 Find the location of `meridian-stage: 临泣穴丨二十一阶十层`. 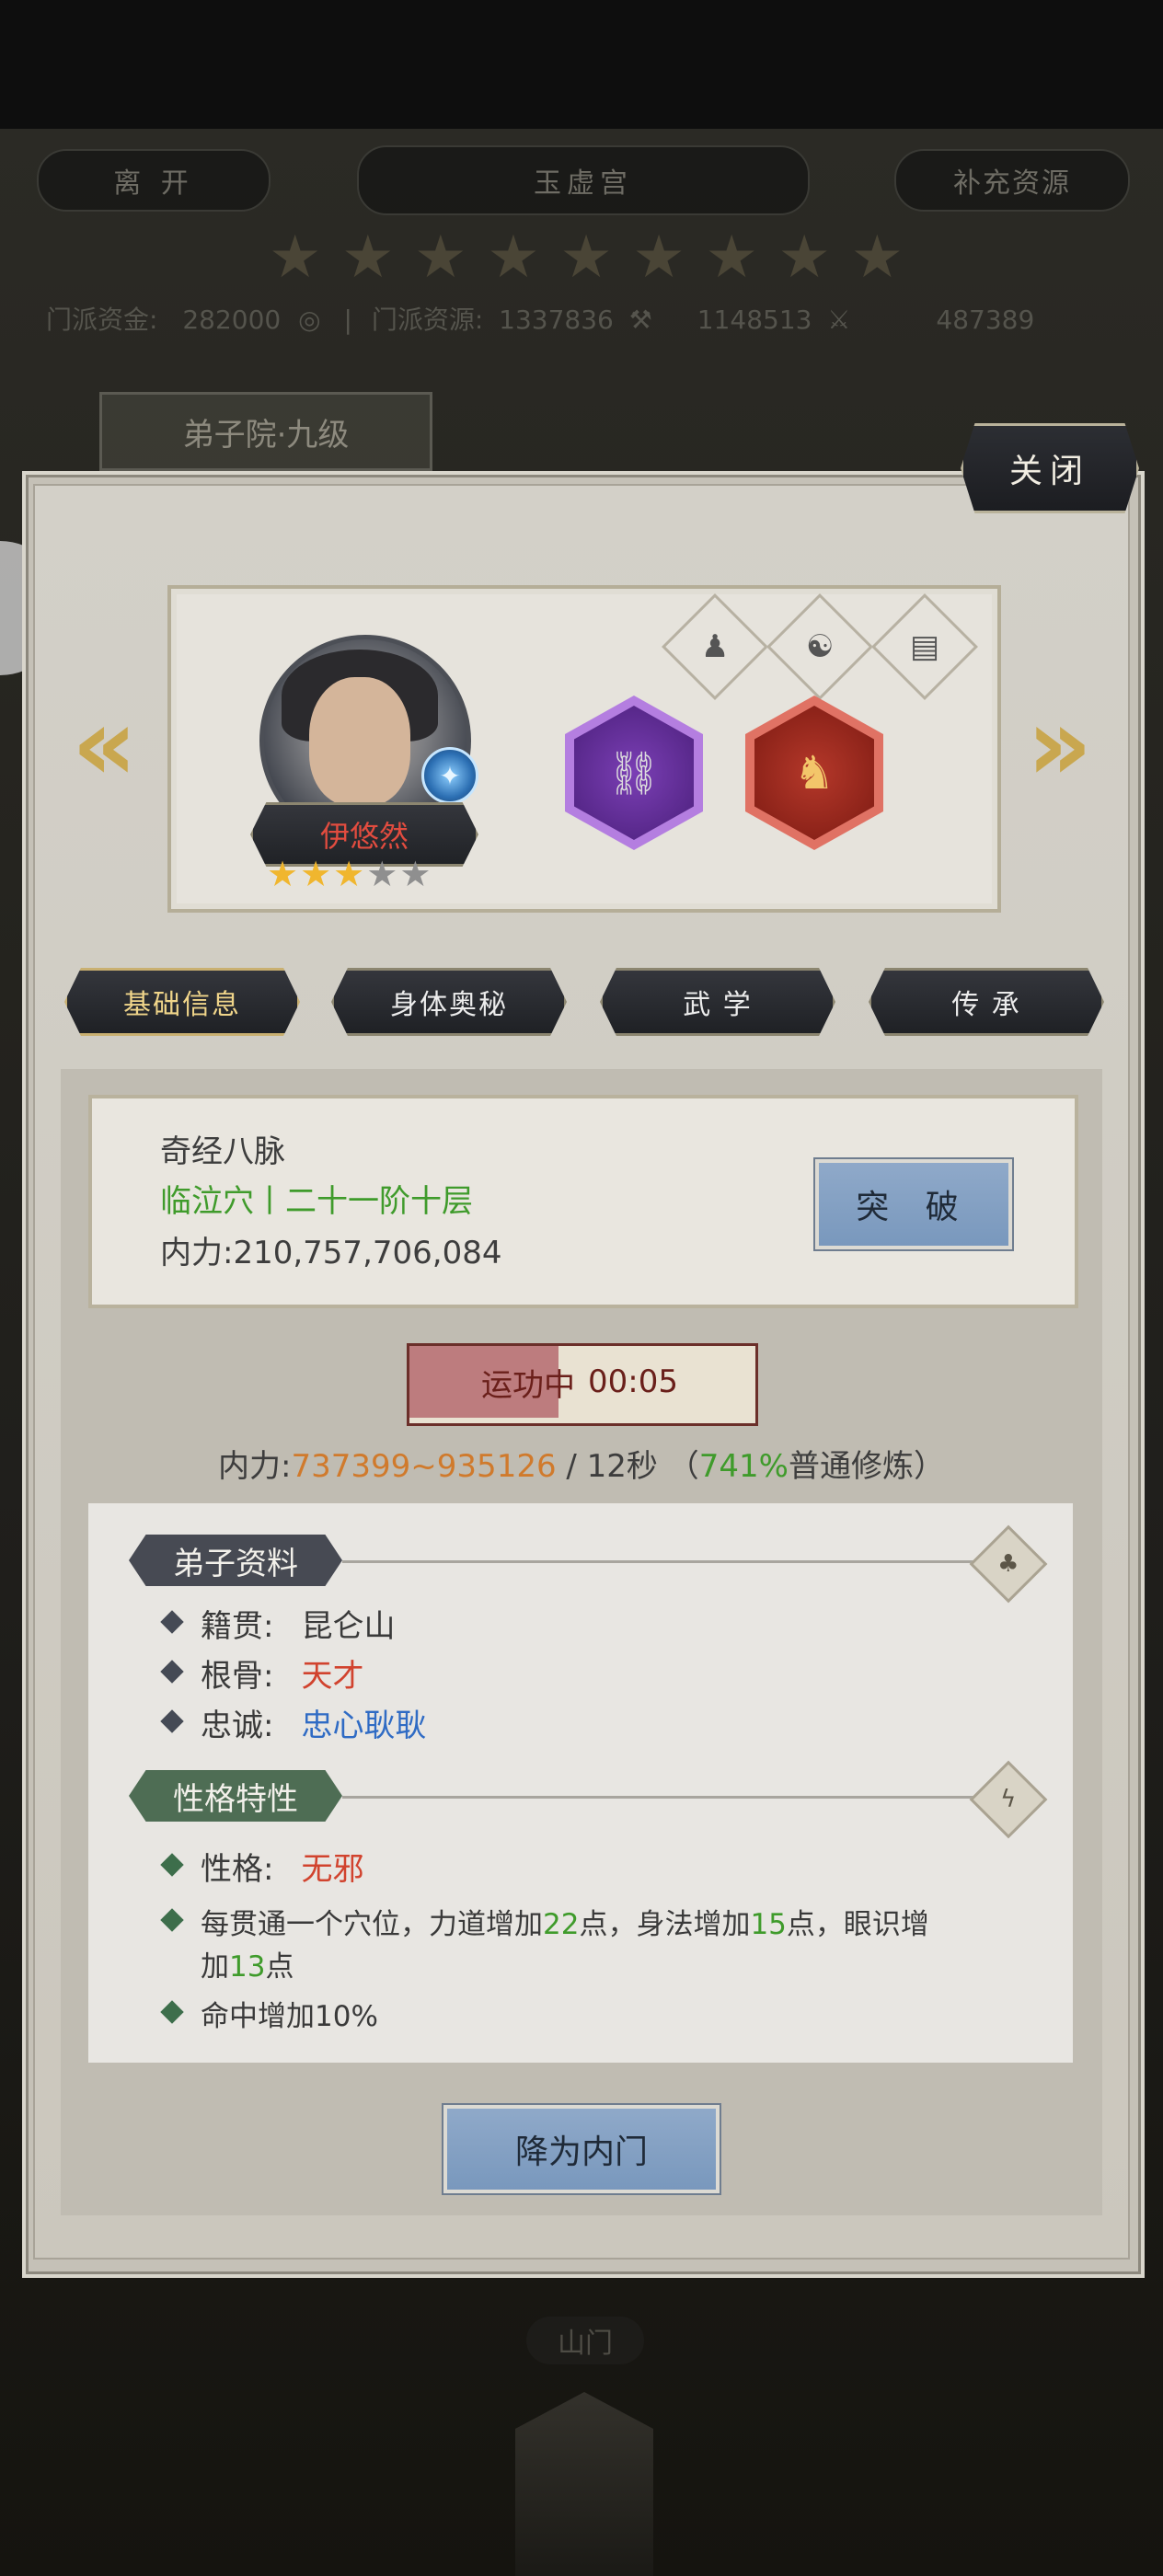

meridian-stage: 临泣穴丨二十一阶十层 is located at coordinates (316, 1201).